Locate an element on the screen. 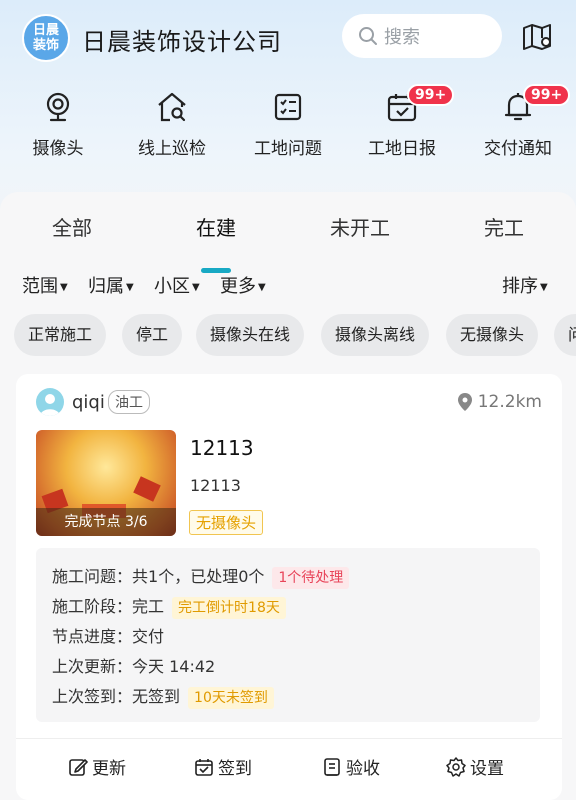 The width and height of the screenshot is (576, 800). info-issues: 施工问题：共1个，已处理0个 1个待处理 is located at coordinates (288, 577).